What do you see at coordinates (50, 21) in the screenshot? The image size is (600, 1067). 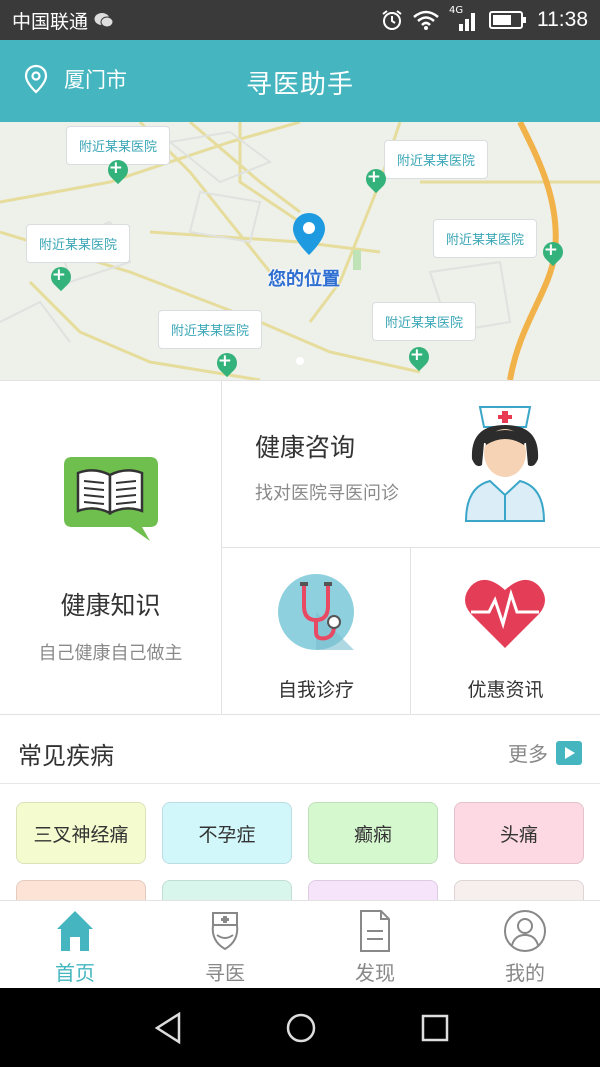 I see `carrier-name: 中国联通` at bounding box center [50, 21].